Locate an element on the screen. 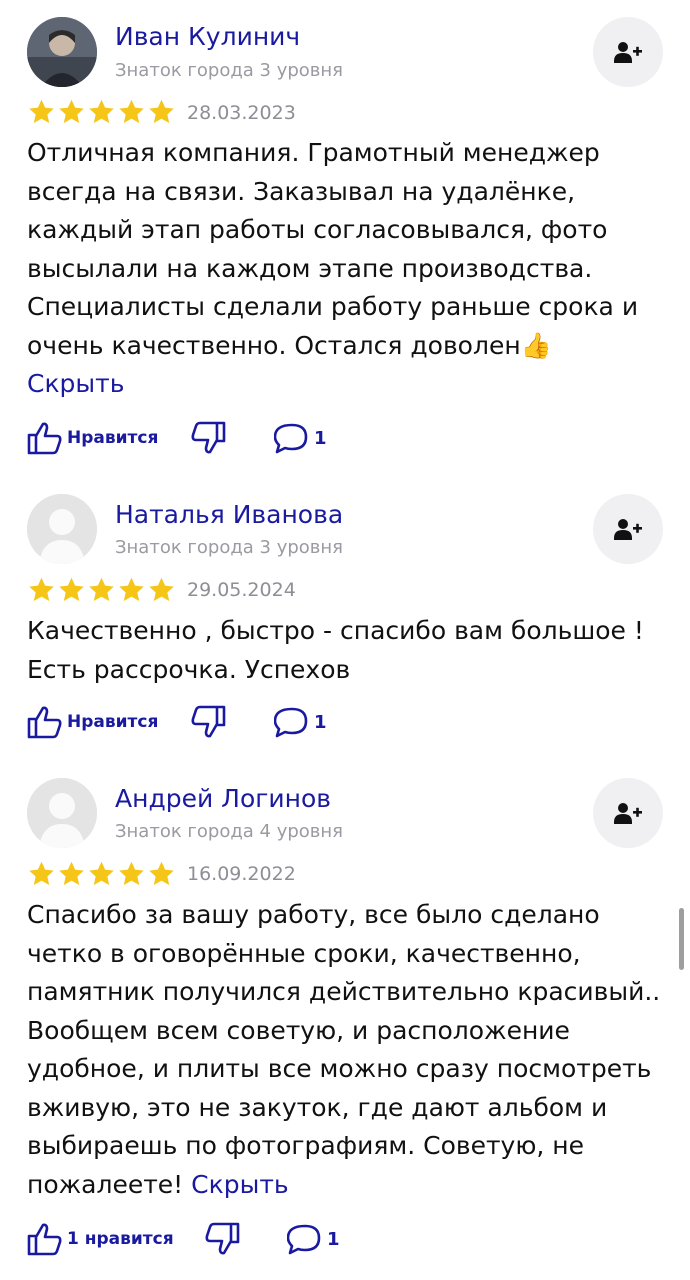 This screenshot has width=690, height=1280. avatar-photo is located at coordinates (62, 52).